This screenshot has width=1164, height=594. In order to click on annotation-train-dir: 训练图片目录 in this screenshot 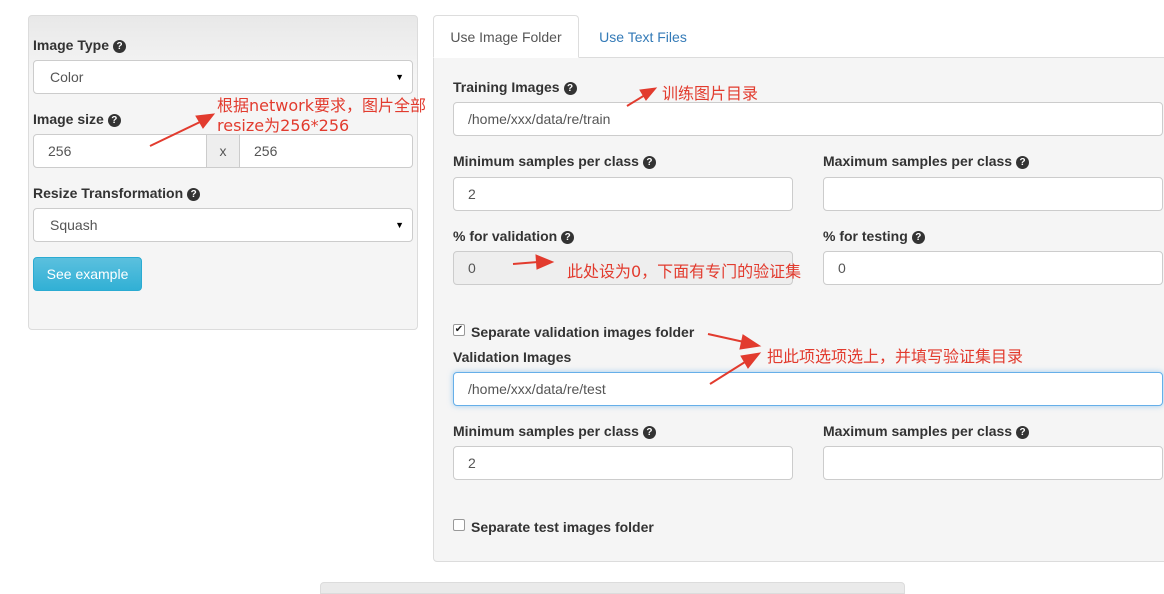, I will do `click(710, 93)`.